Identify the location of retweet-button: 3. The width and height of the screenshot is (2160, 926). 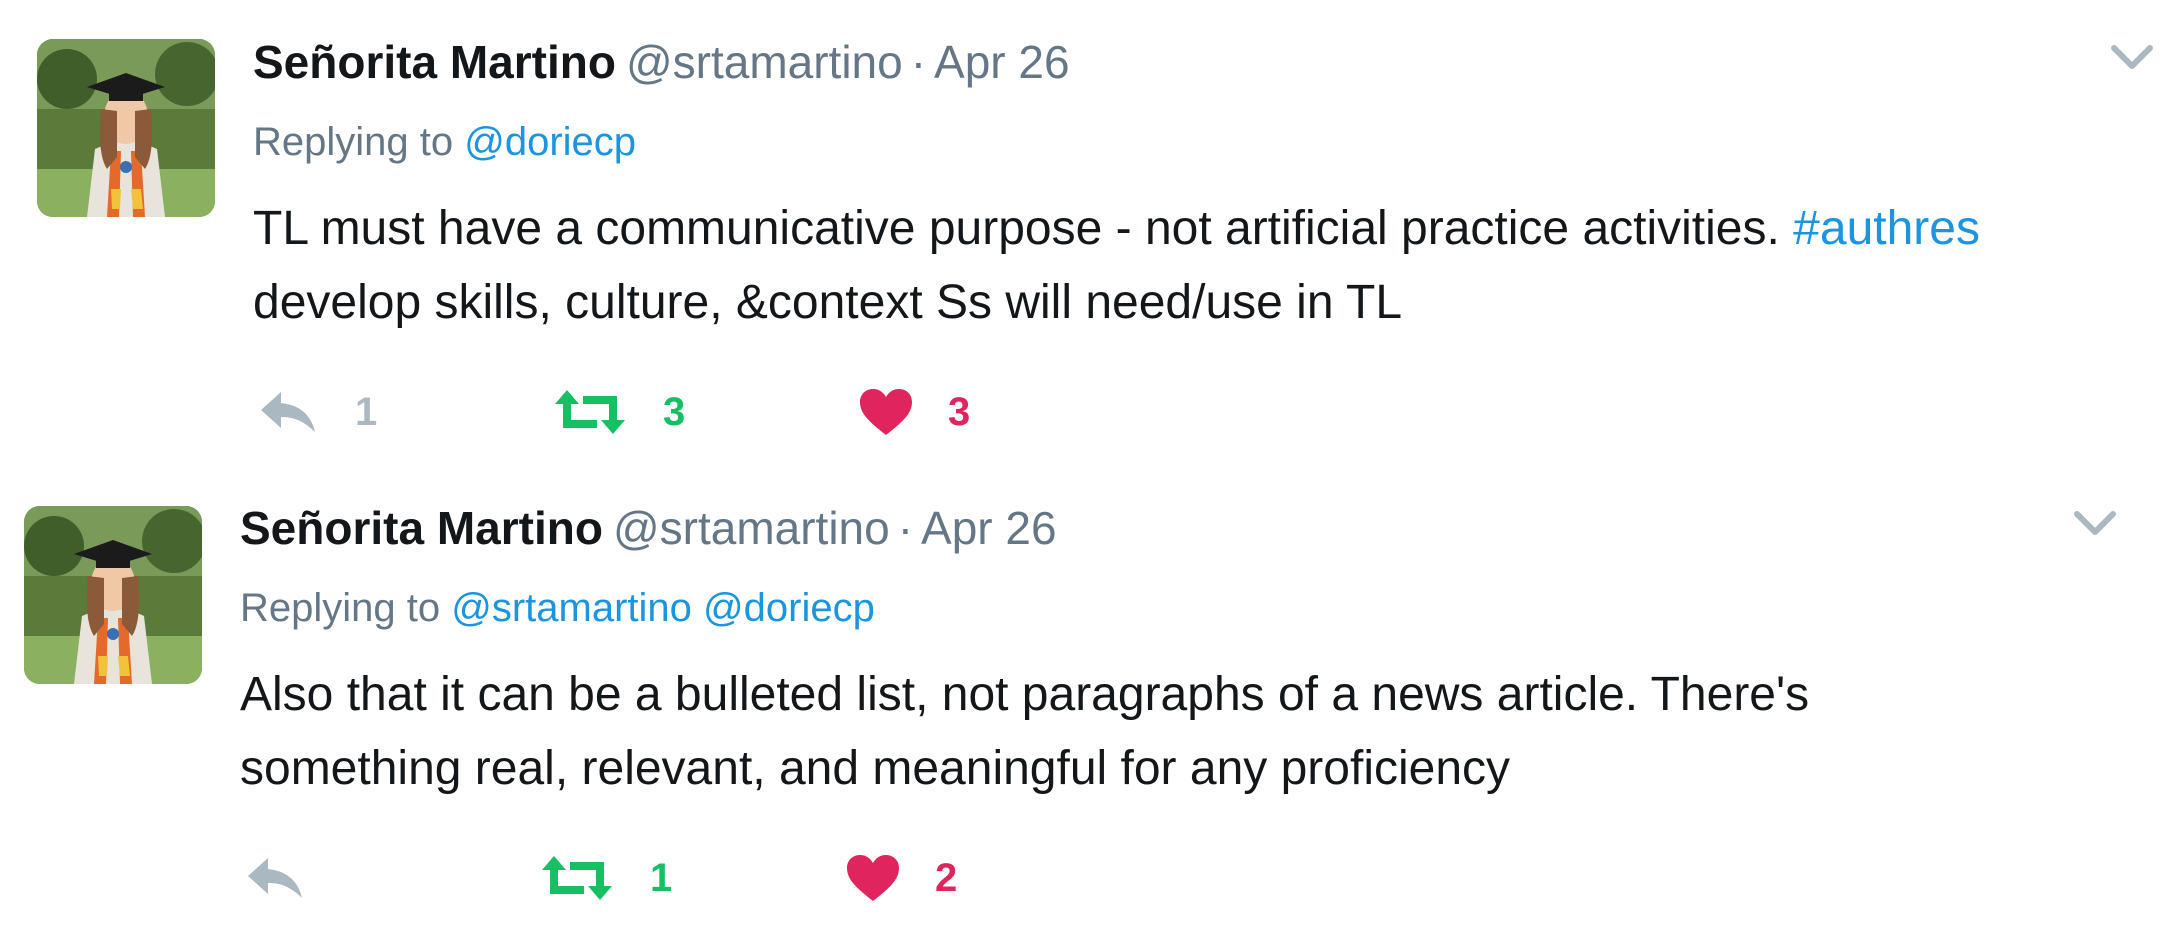
(619, 412).